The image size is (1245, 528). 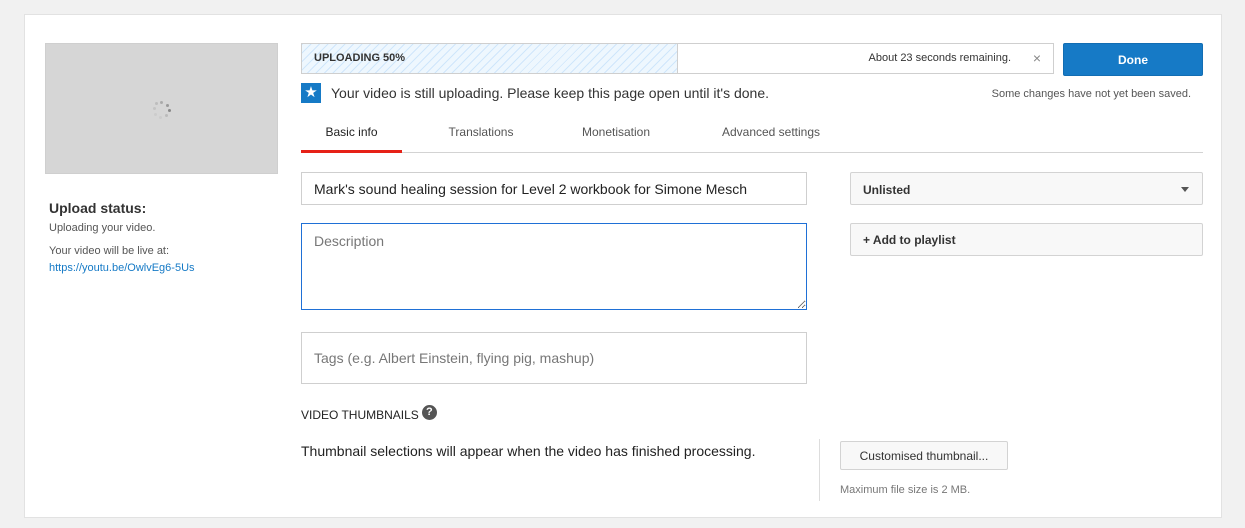 I want to click on privacy-dropdown: Unlisted, so click(x=1026, y=188).